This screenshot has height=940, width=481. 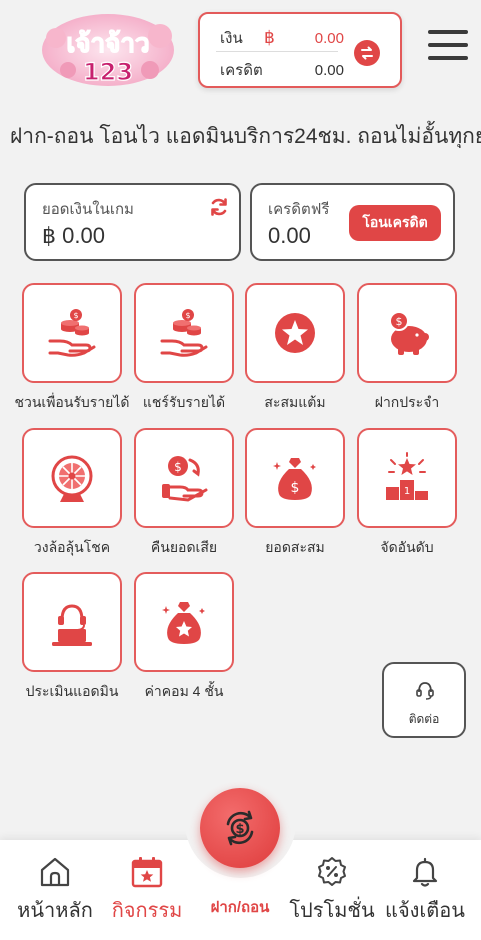 I want to click on tile-collect-points, so click(x=295, y=333).